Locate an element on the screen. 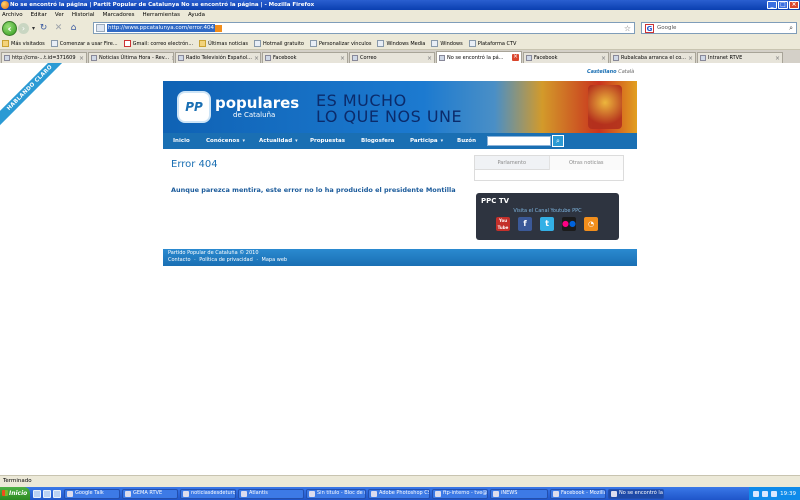  facebook-icon: f is located at coordinates (525, 224).